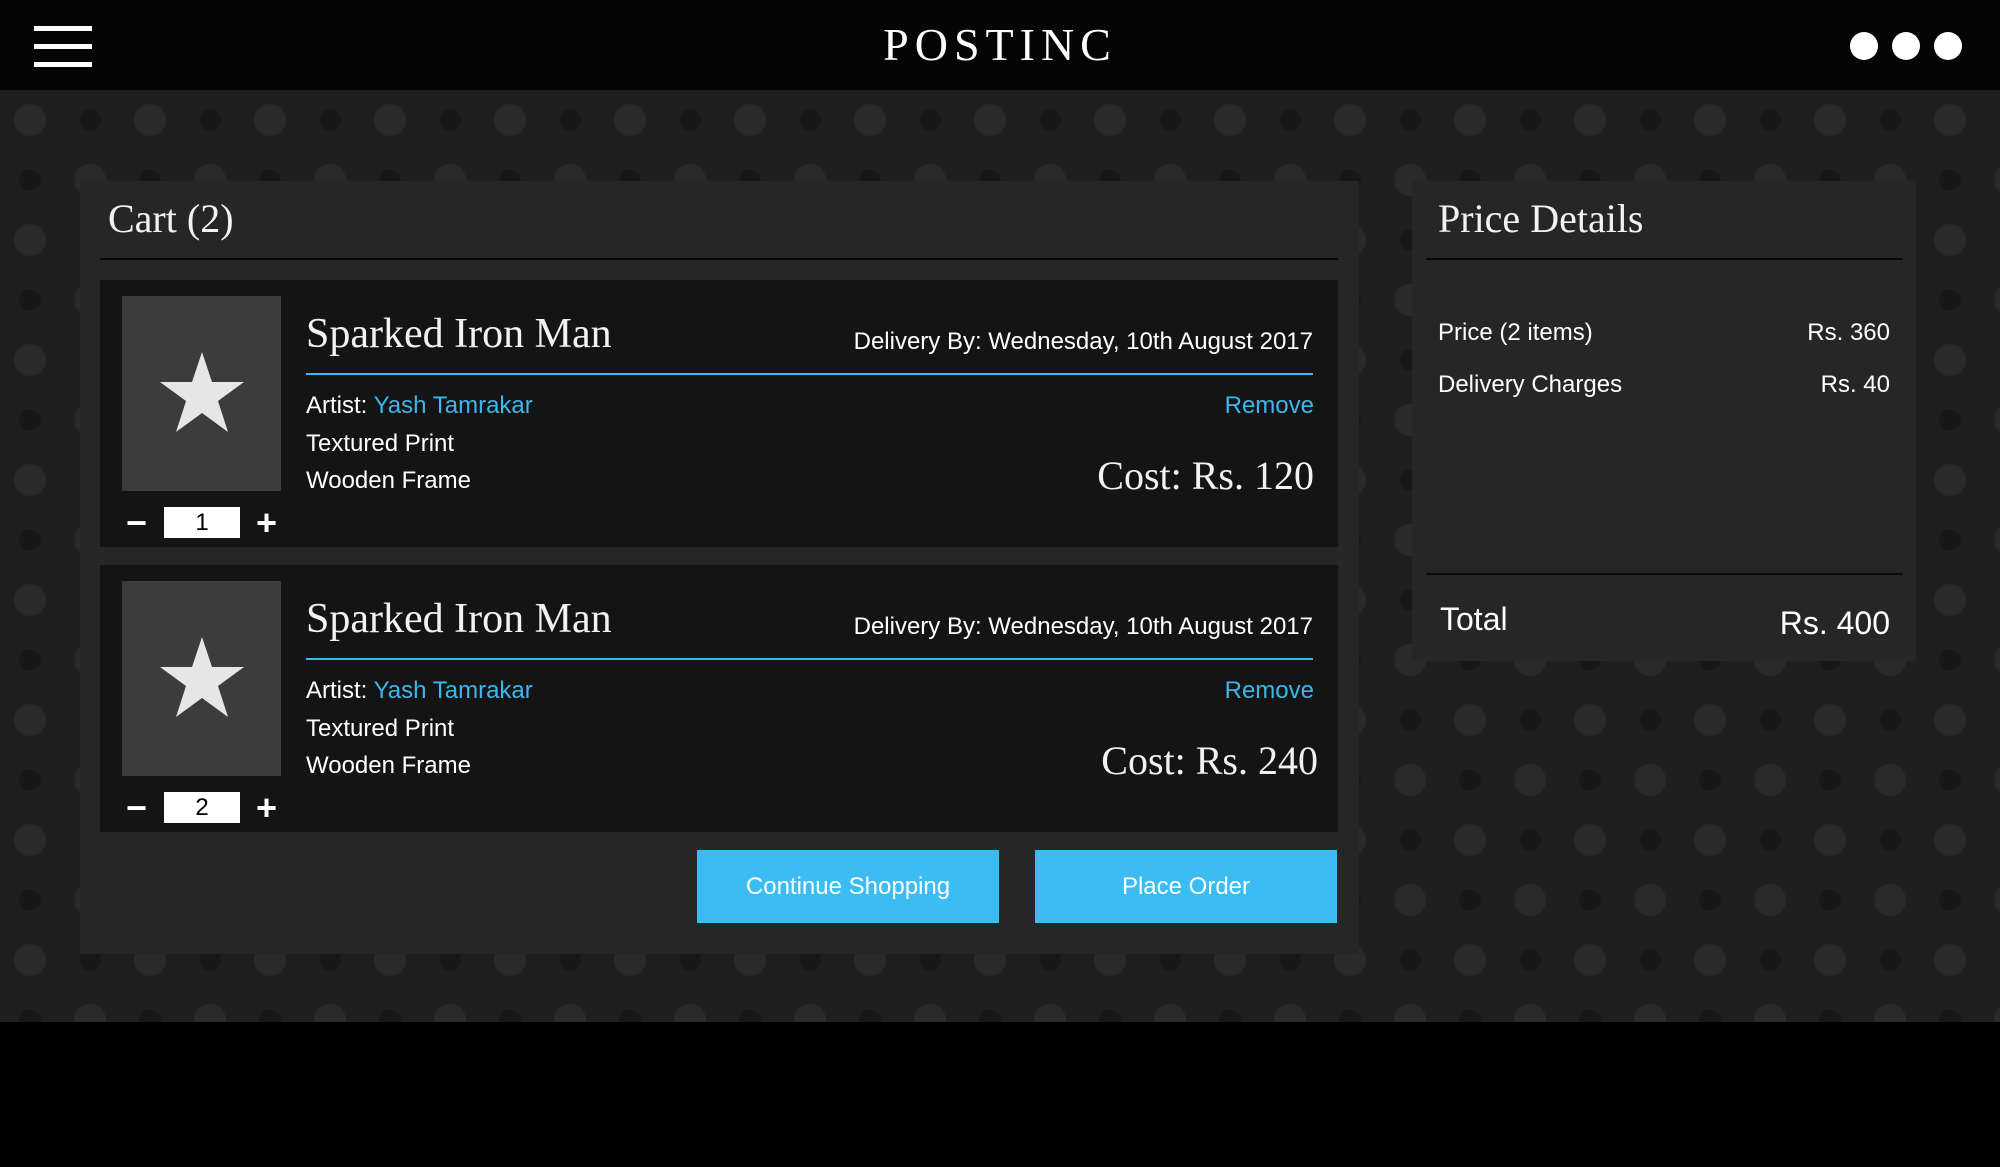  What do you see at coordinates (1186, 886) in the screenshot?
I see `place-order-button: Place Order` at bounding box center [1186, 886].